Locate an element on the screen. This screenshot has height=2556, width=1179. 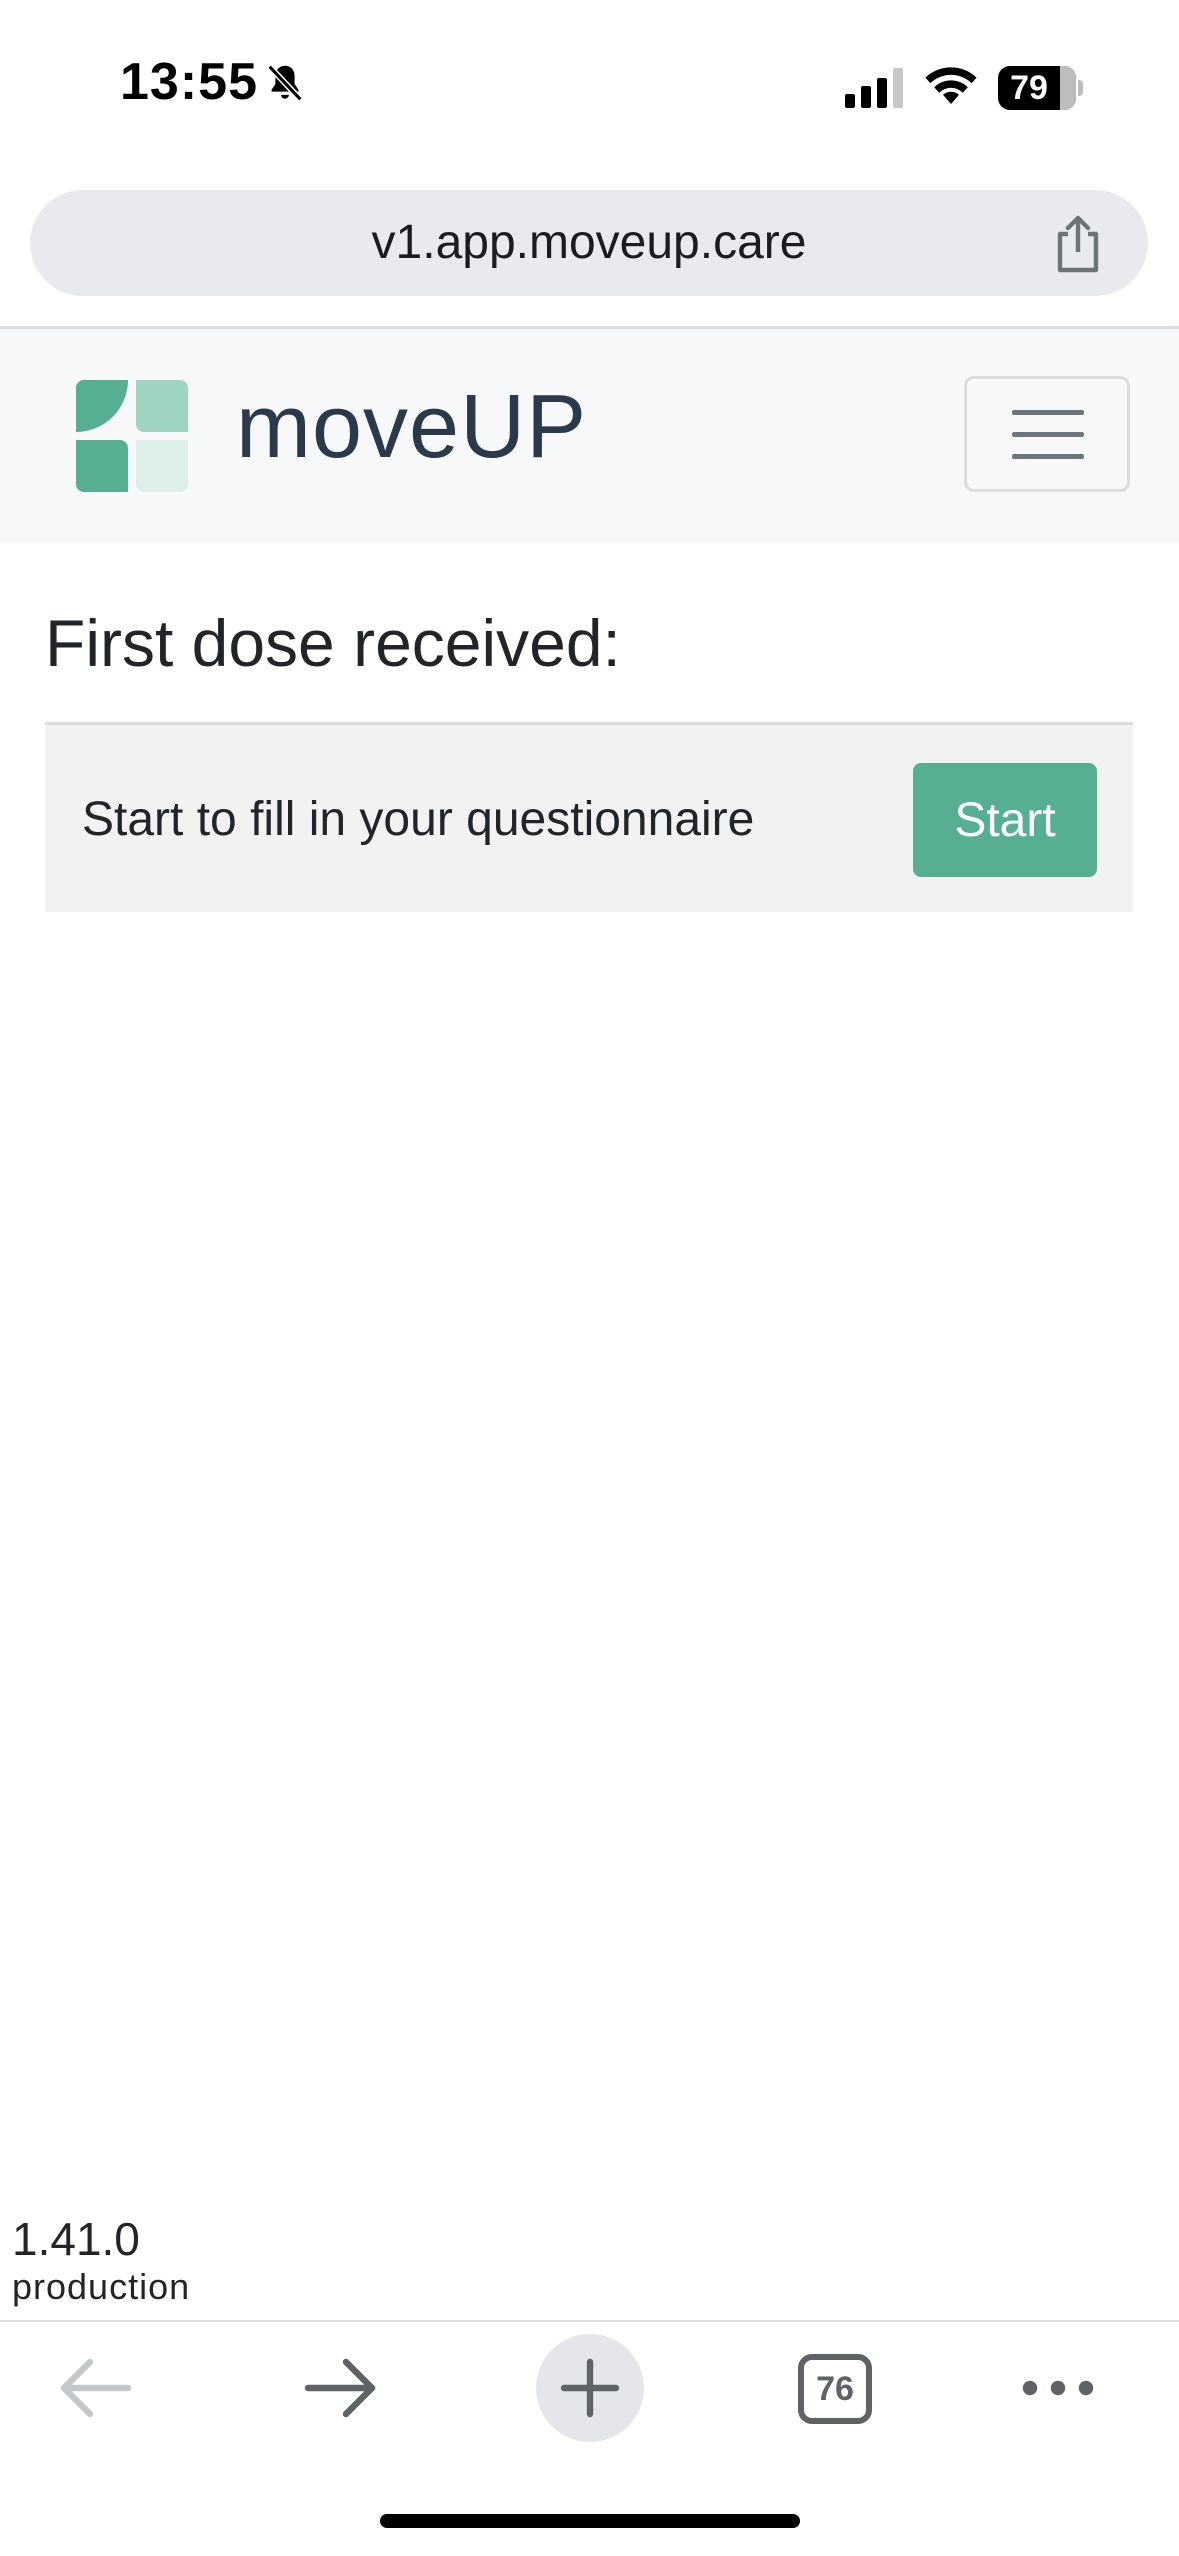
share-icon is located at coordinates (1078, 244).